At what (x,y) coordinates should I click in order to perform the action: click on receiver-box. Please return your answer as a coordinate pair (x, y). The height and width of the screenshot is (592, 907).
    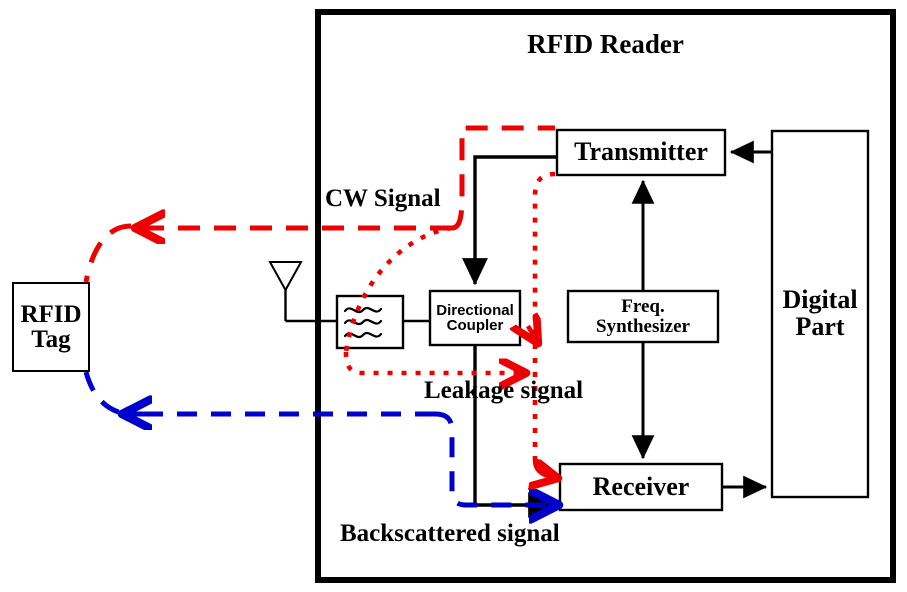
    Looking at the image, I should click on (641, 487).